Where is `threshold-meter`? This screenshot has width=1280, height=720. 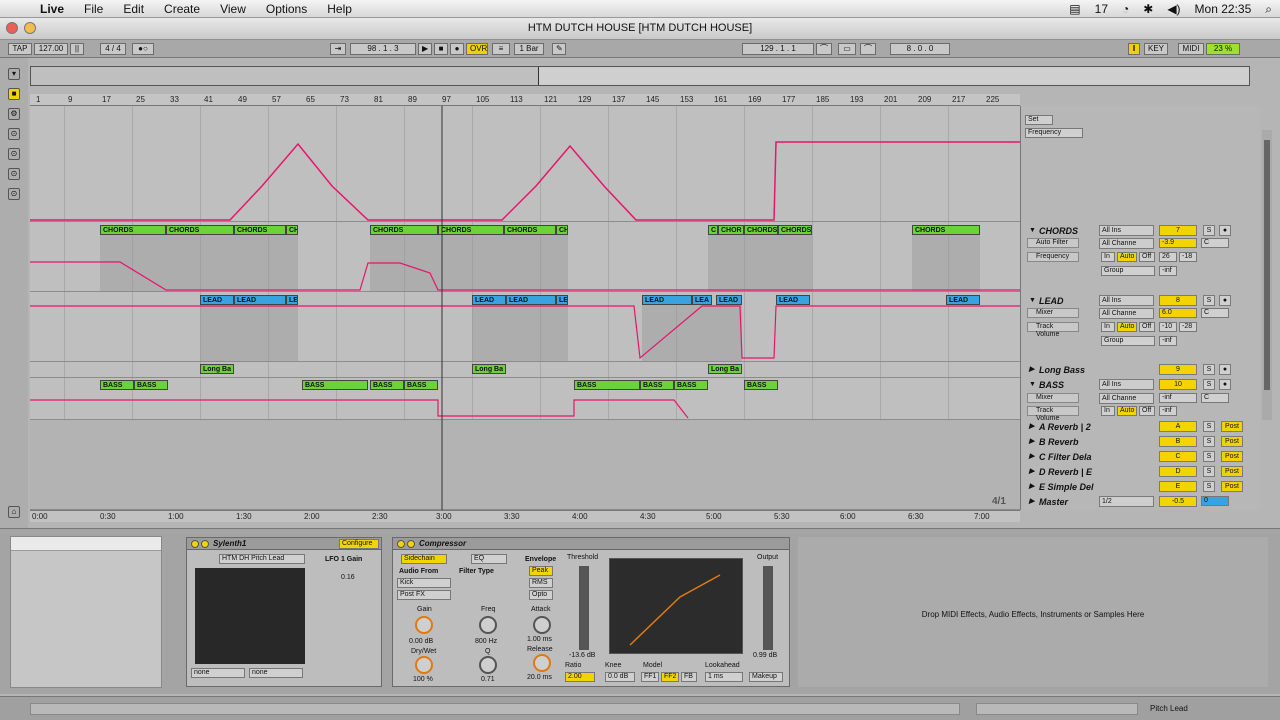 threshold-meter is located at coordinates (584, 608).